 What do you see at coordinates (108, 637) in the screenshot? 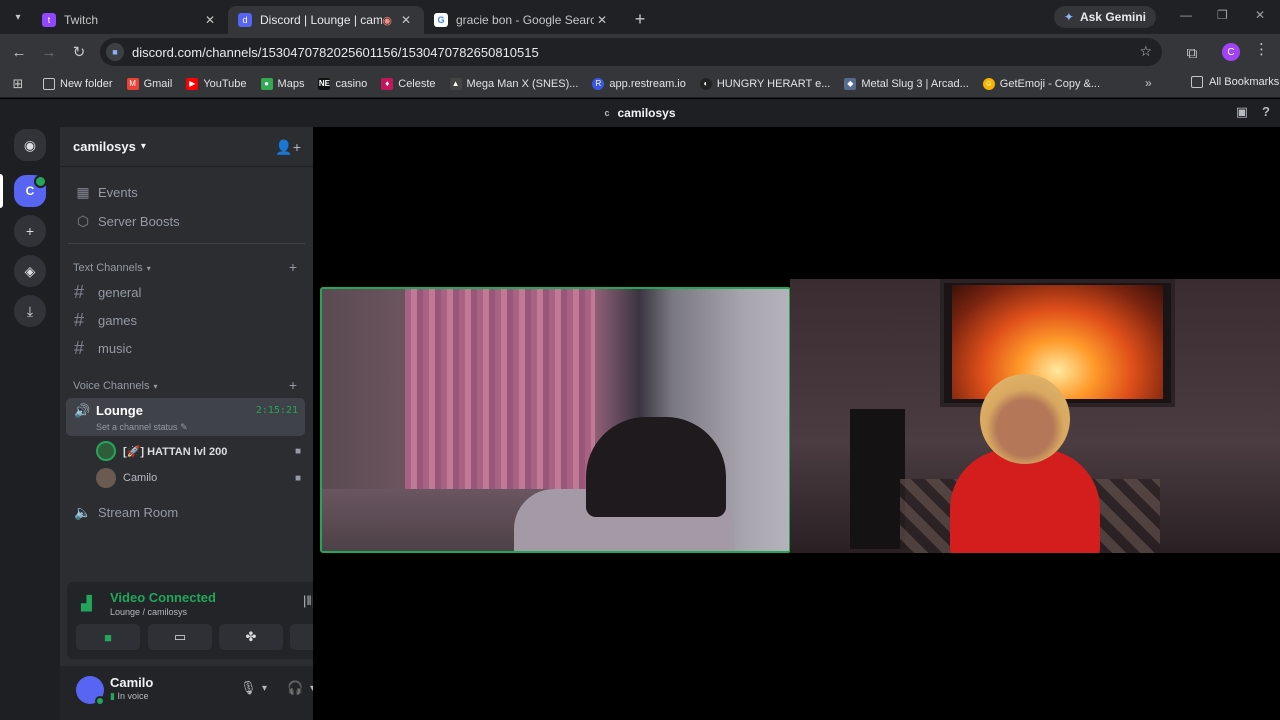
I see `camera-toggle-button: ■` at bounding box center [108, 637].